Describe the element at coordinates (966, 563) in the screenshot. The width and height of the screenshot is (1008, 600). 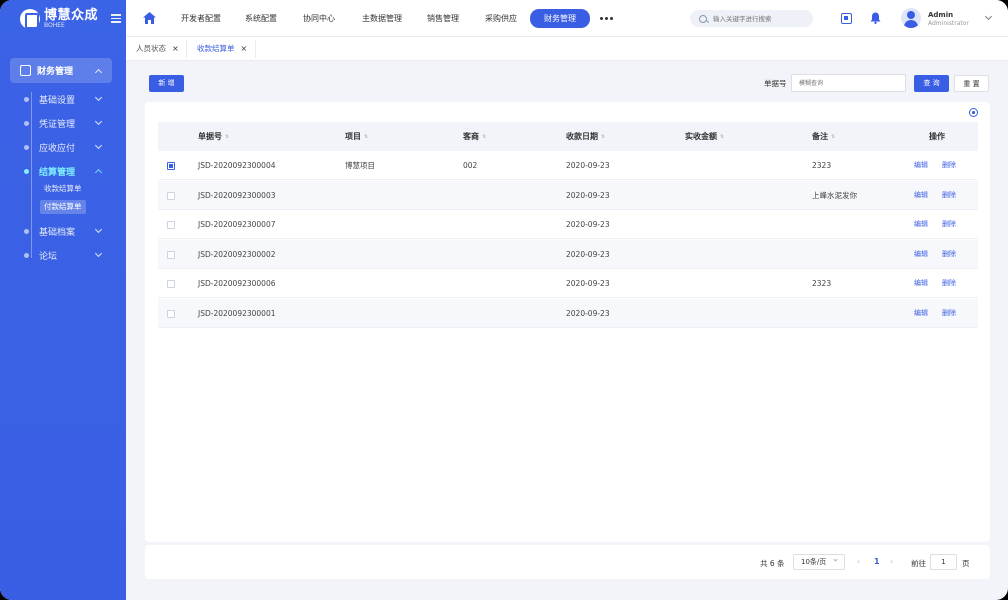
I see `page-suffix: 页` at that location.